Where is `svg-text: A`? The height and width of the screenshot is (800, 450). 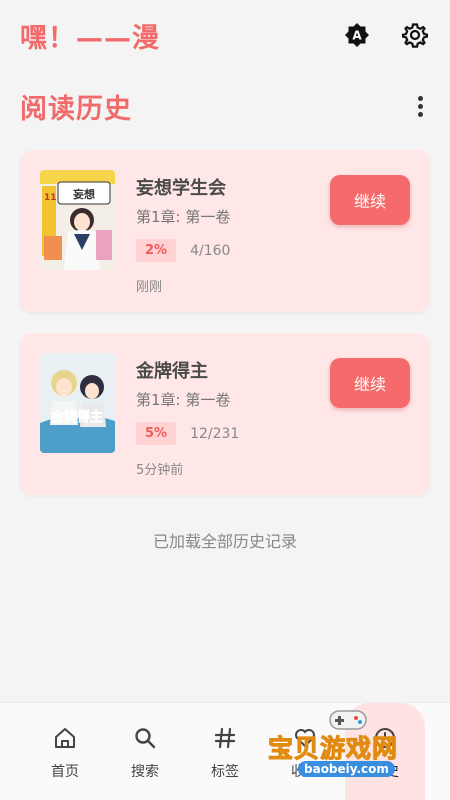 svg-text: A is located at coordinates (357, 36).